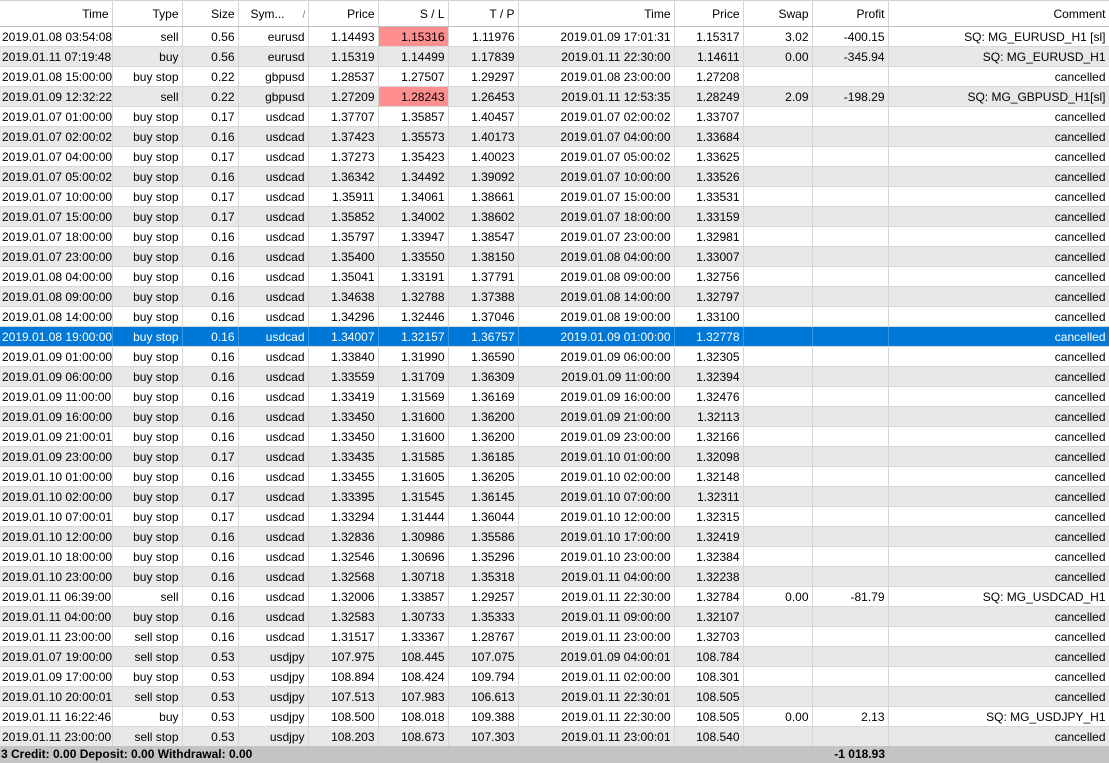 Image resolution: width=1109 pixels, height=763 pixels. Describe the element at coordinates (210, 516) in the screenshot. I see `cell-size: 0.17` at that location.